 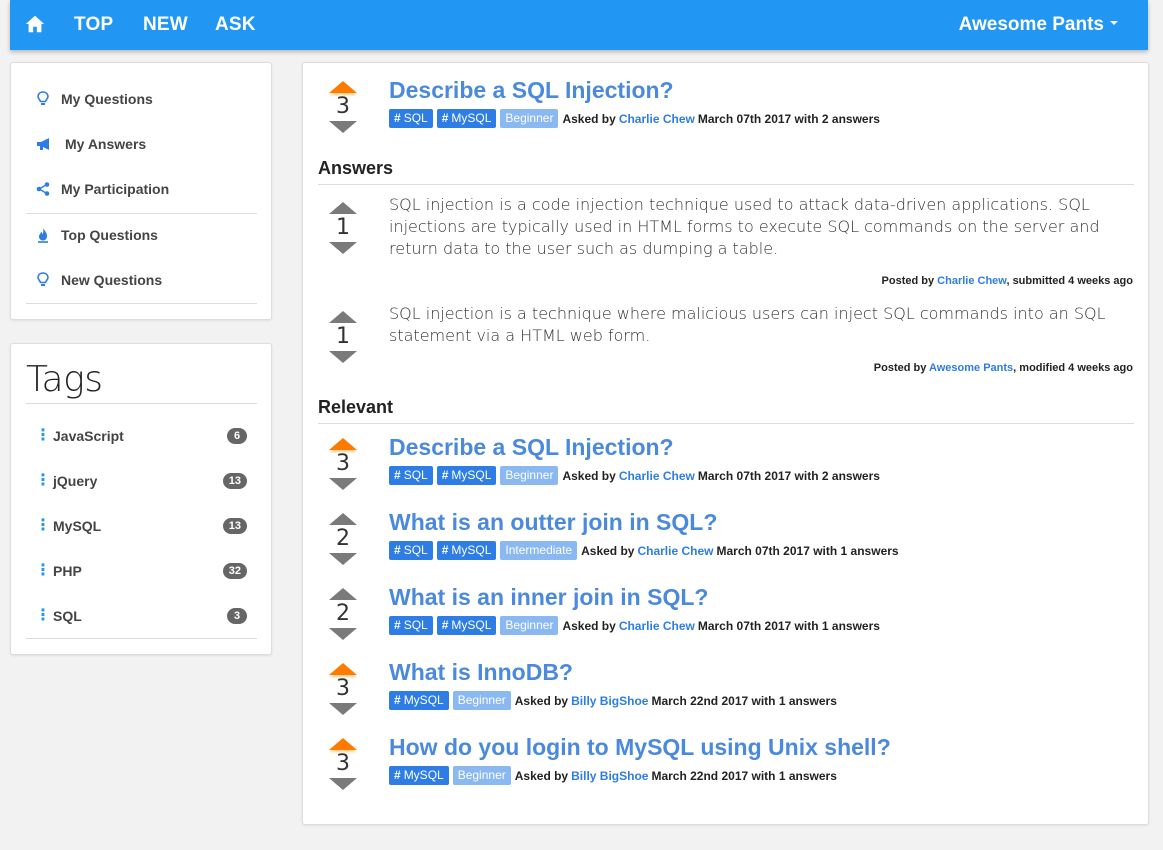 What do you see at coordinates (343, 539) in the screenshot?
I see `relevant-vote: 2` at bounding box center [343, 539].